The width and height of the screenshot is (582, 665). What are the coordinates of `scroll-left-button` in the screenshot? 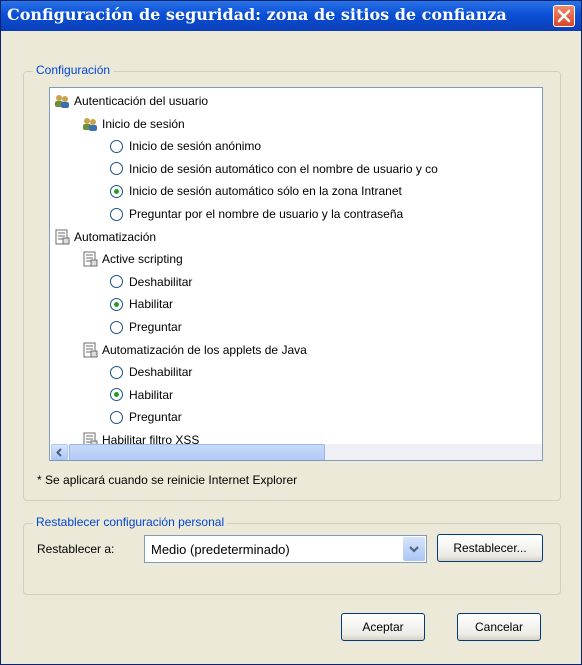 It's located at (59, 452).